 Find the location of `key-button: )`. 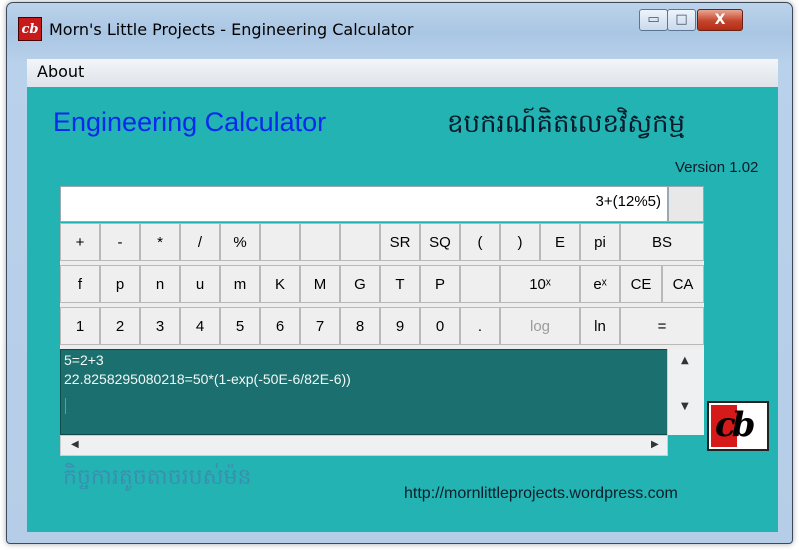

key-button: ) is located at coordinates (520, 242).